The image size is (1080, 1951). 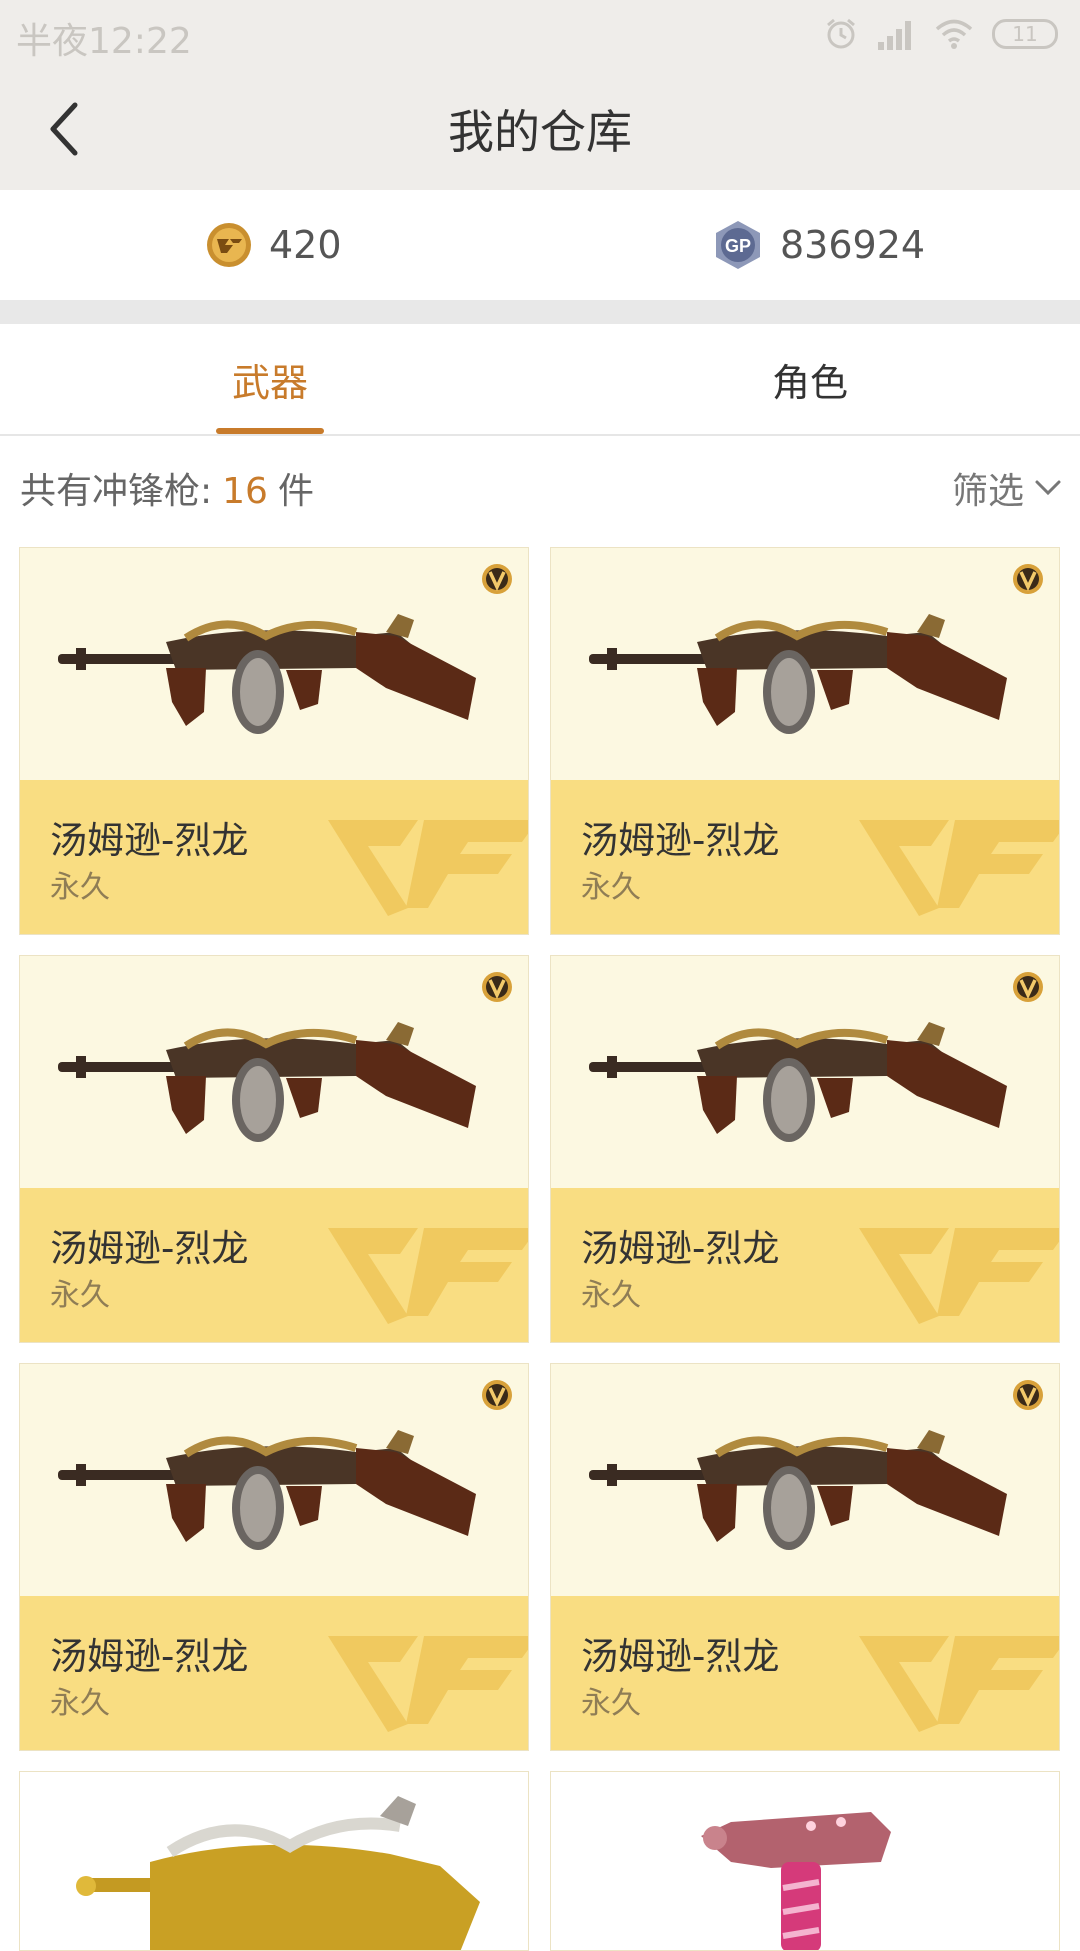 What do you see at coordinates (810, 379) in the screenshot?
I see `tab-characters: 角色` at bounding box center [810, 379].